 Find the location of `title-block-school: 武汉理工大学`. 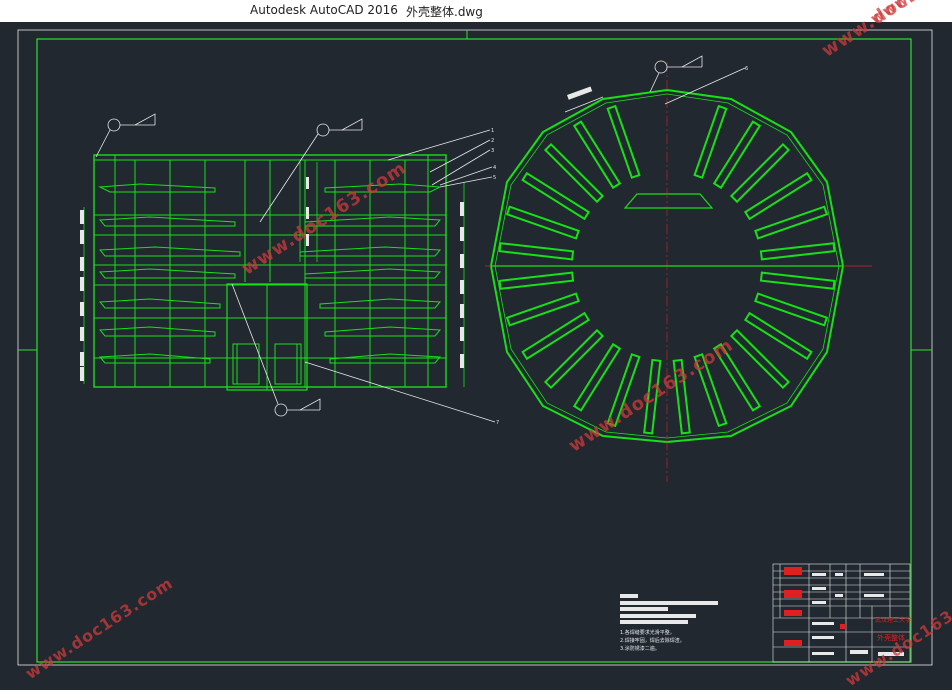

title-block-school: 武汉理工大学 is located at coordinates (893, 620).